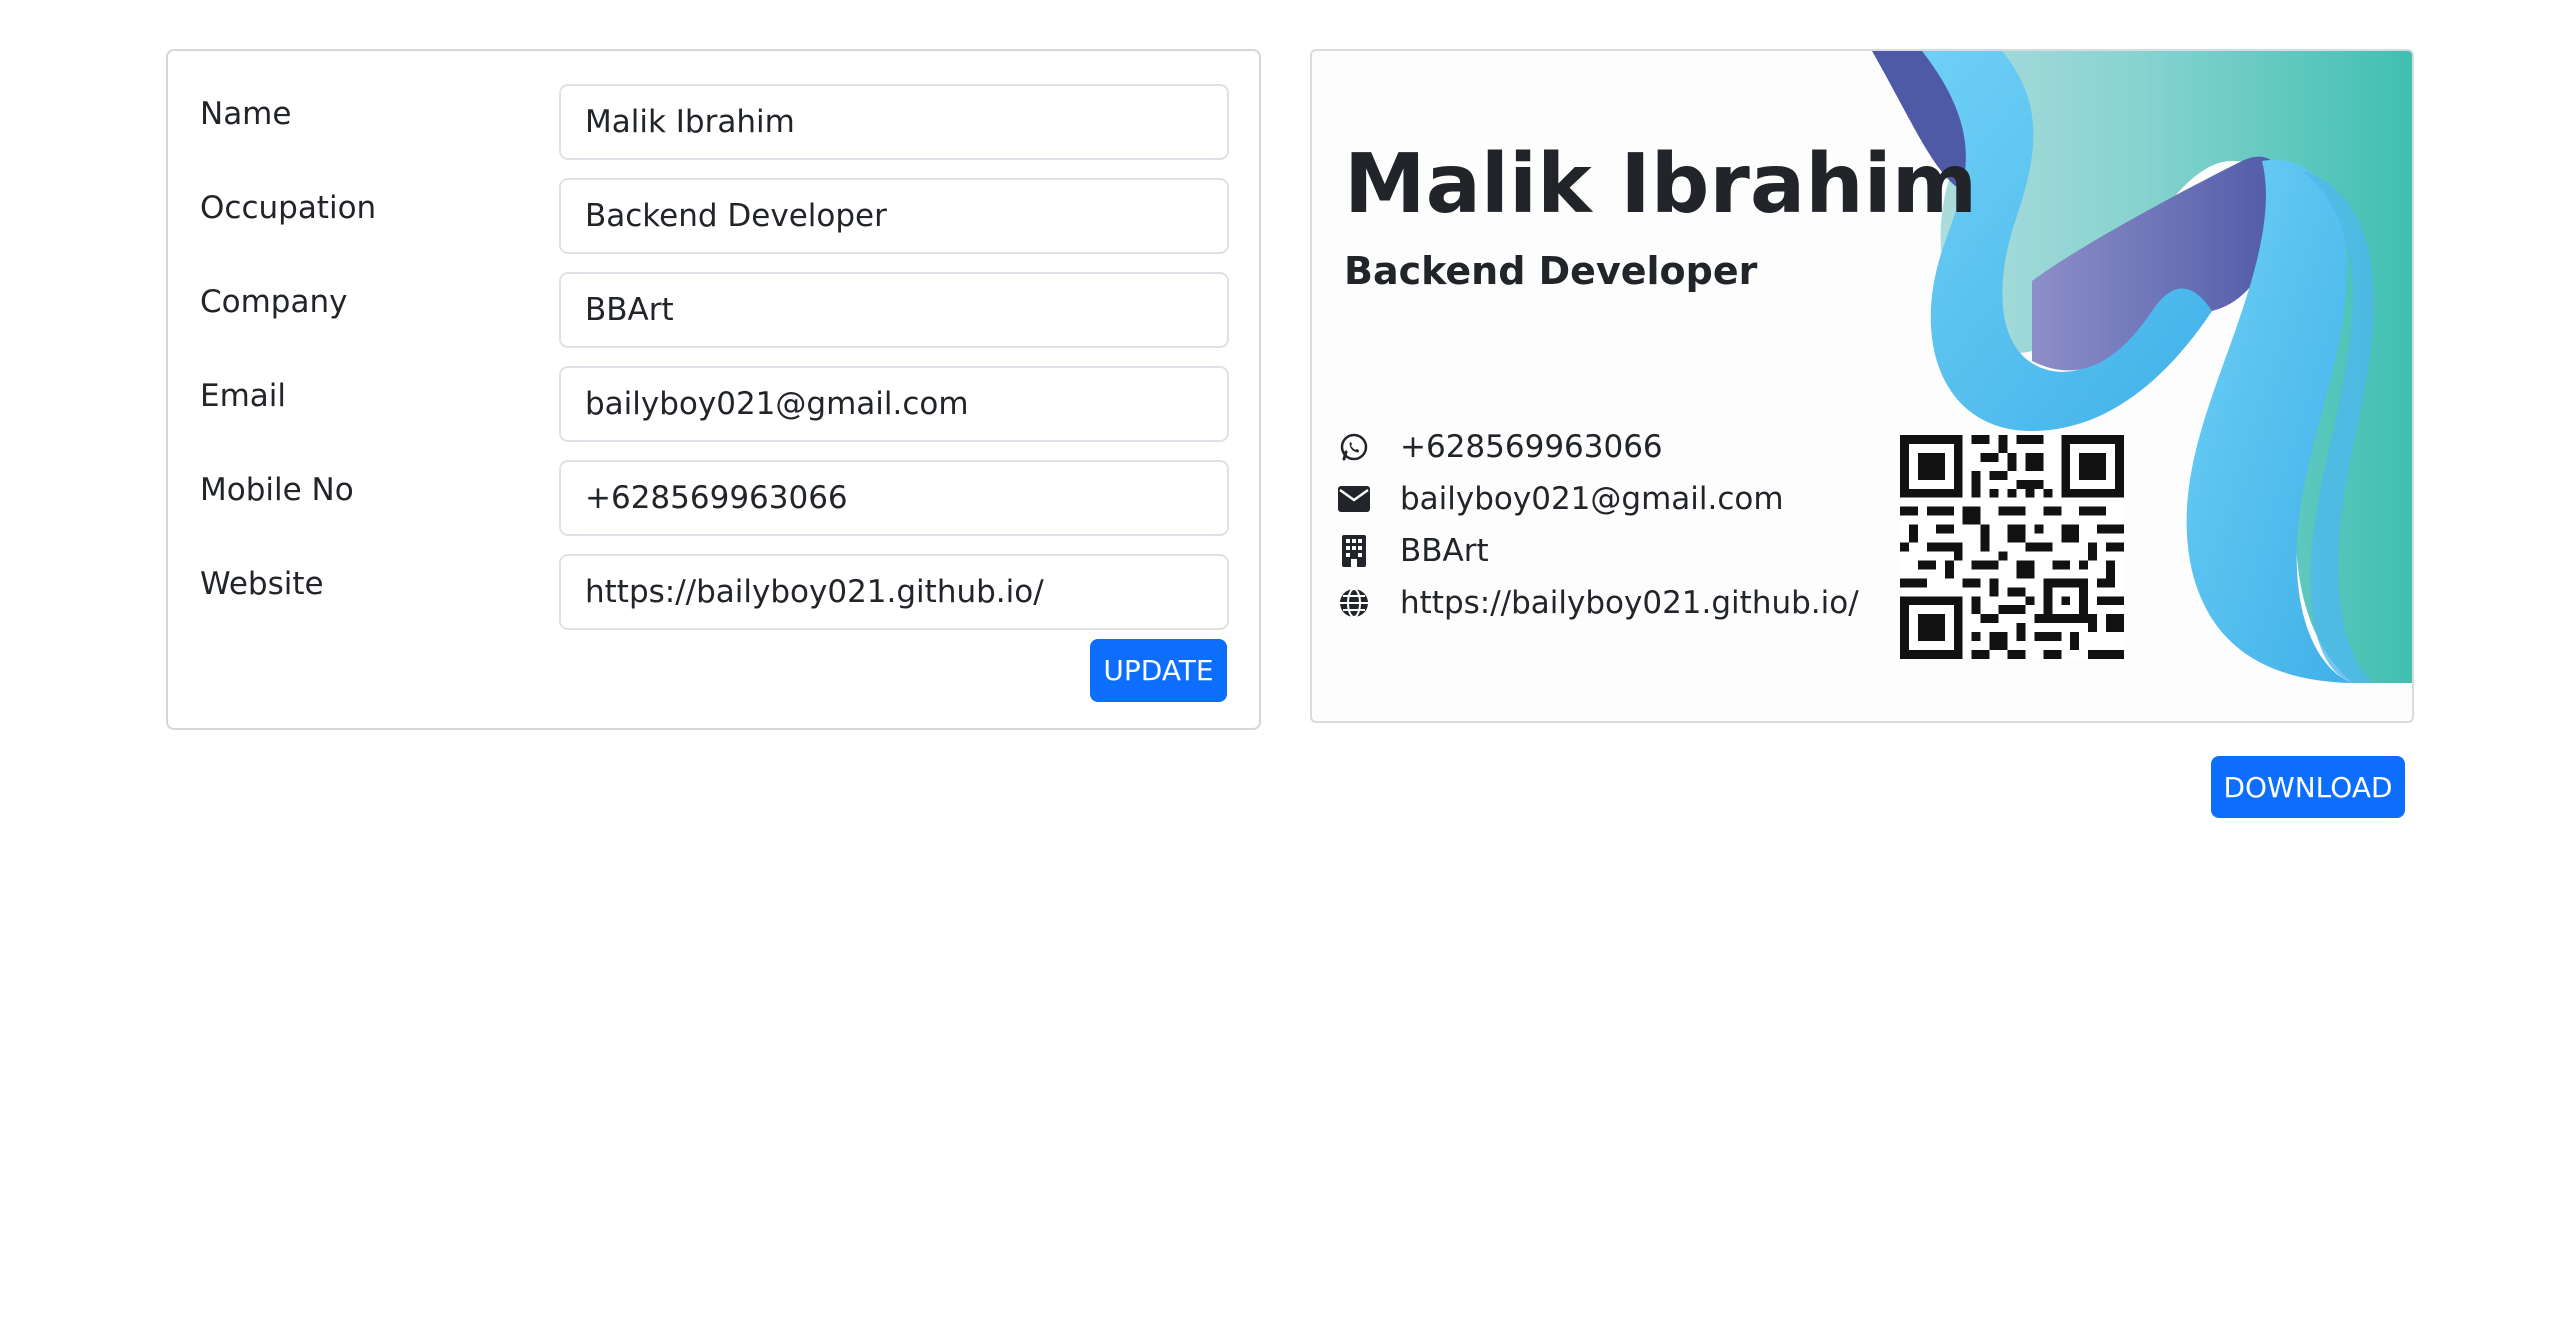 The height and width of the screenshot is (1330, 2560). Describe the element at coordinates (288, 208) in the screenshot. I see `occupation-label: Occupation` at that location.